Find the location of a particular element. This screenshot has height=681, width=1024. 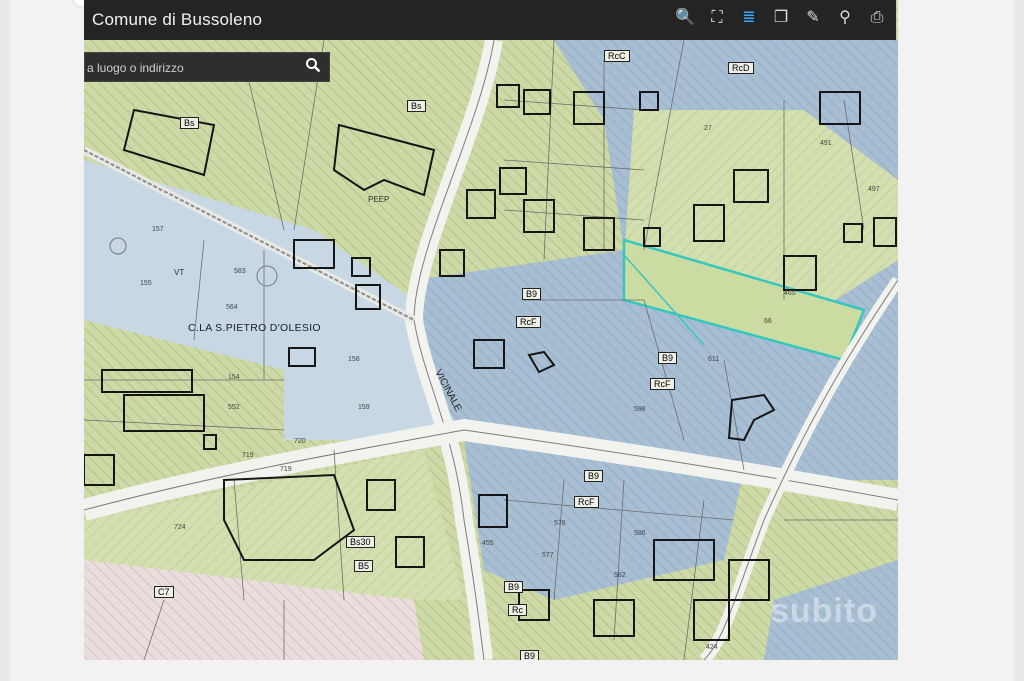

parcel-number: 611 is located at coordinates (714, 359).